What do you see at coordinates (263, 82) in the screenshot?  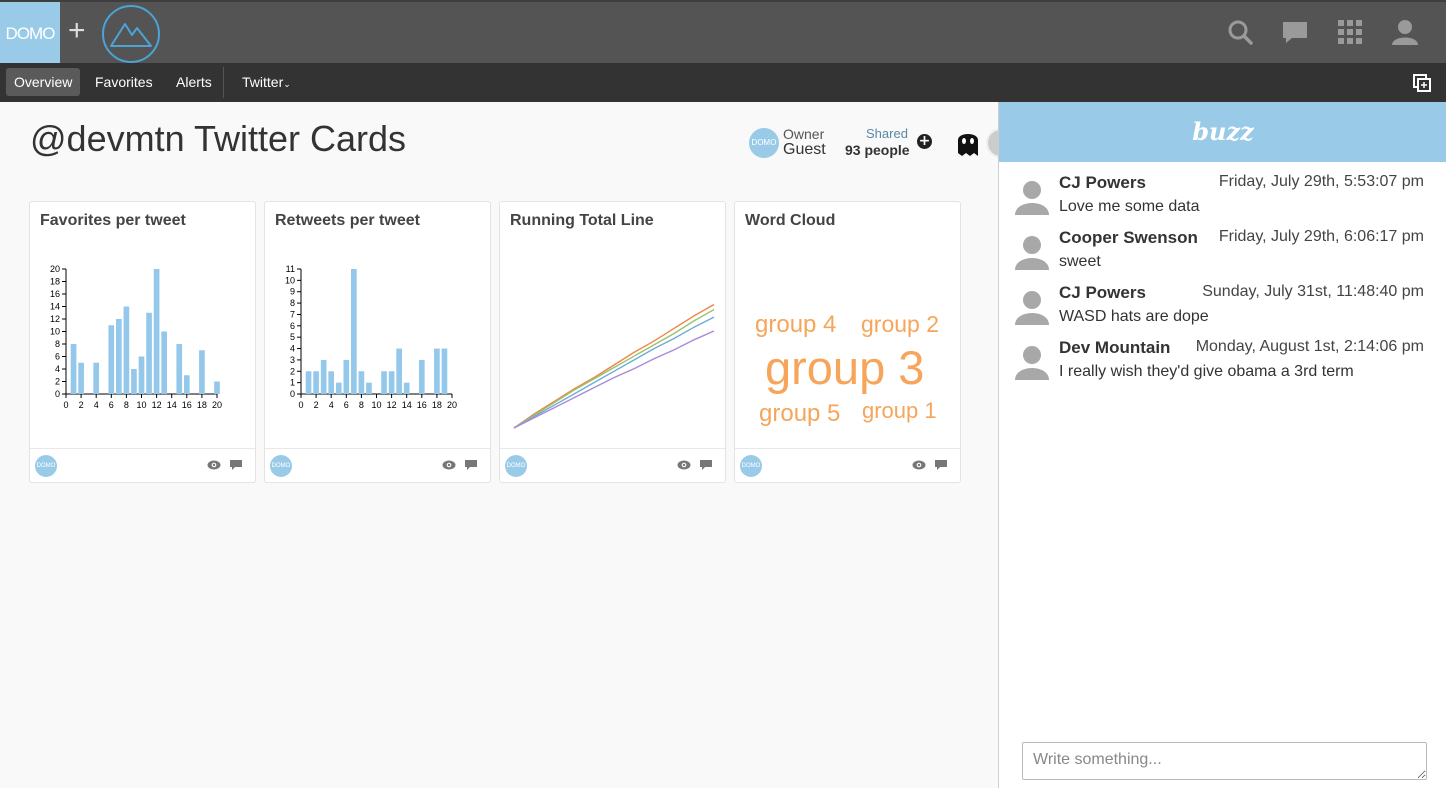 I see `tab-twitter-label: Twitter` at bounding box center [263, 82].